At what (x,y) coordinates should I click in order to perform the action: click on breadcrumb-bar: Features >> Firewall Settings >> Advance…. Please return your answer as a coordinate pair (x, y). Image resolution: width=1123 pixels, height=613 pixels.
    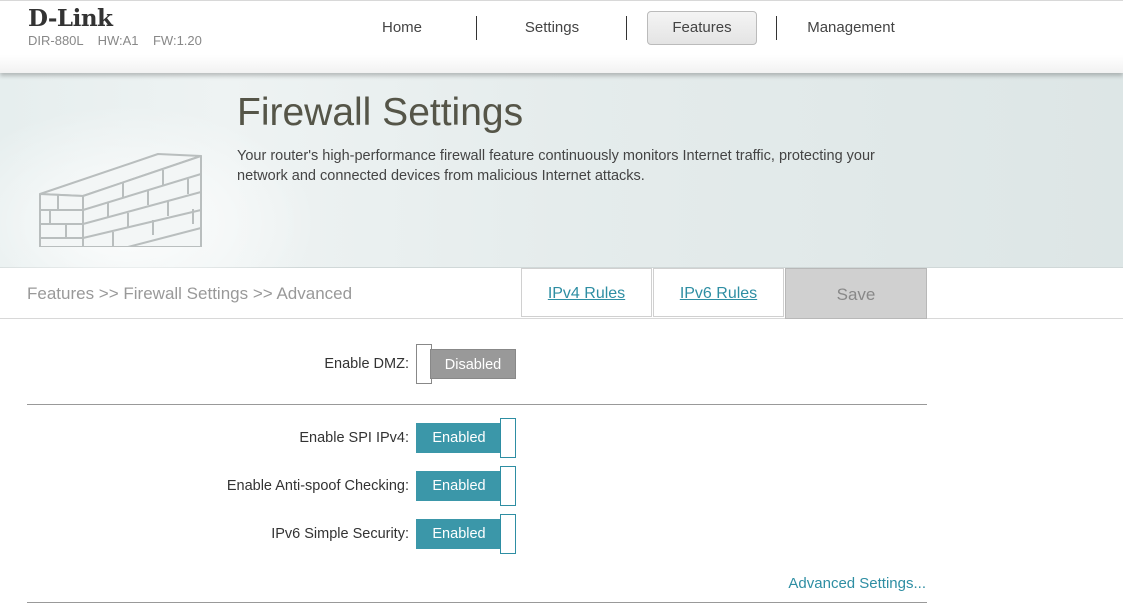
    Looking at the image, I should click on (561, 293).